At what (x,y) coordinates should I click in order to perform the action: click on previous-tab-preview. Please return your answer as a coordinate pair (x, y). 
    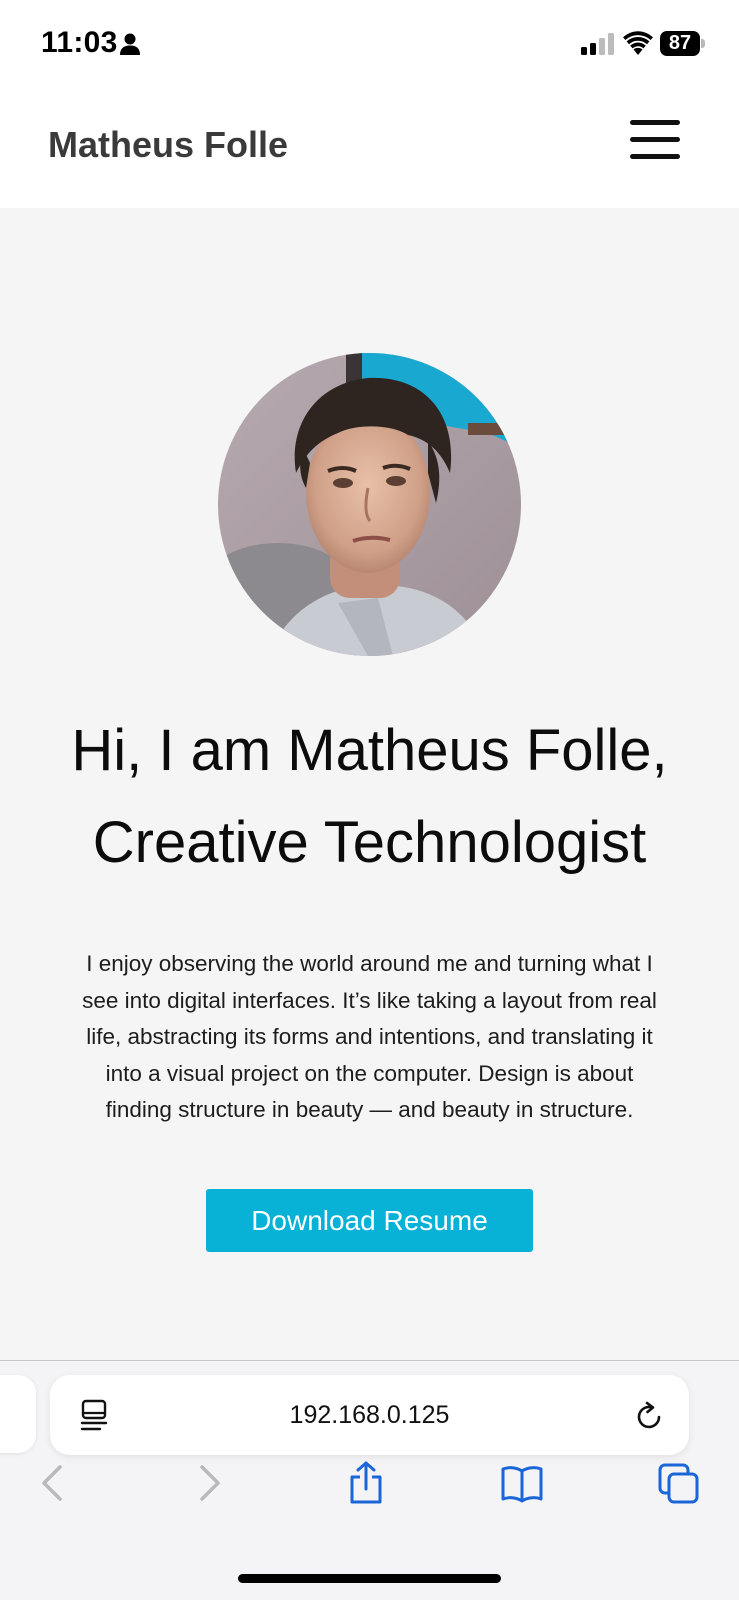
    Looking at the image, I should click on (18, 1414).